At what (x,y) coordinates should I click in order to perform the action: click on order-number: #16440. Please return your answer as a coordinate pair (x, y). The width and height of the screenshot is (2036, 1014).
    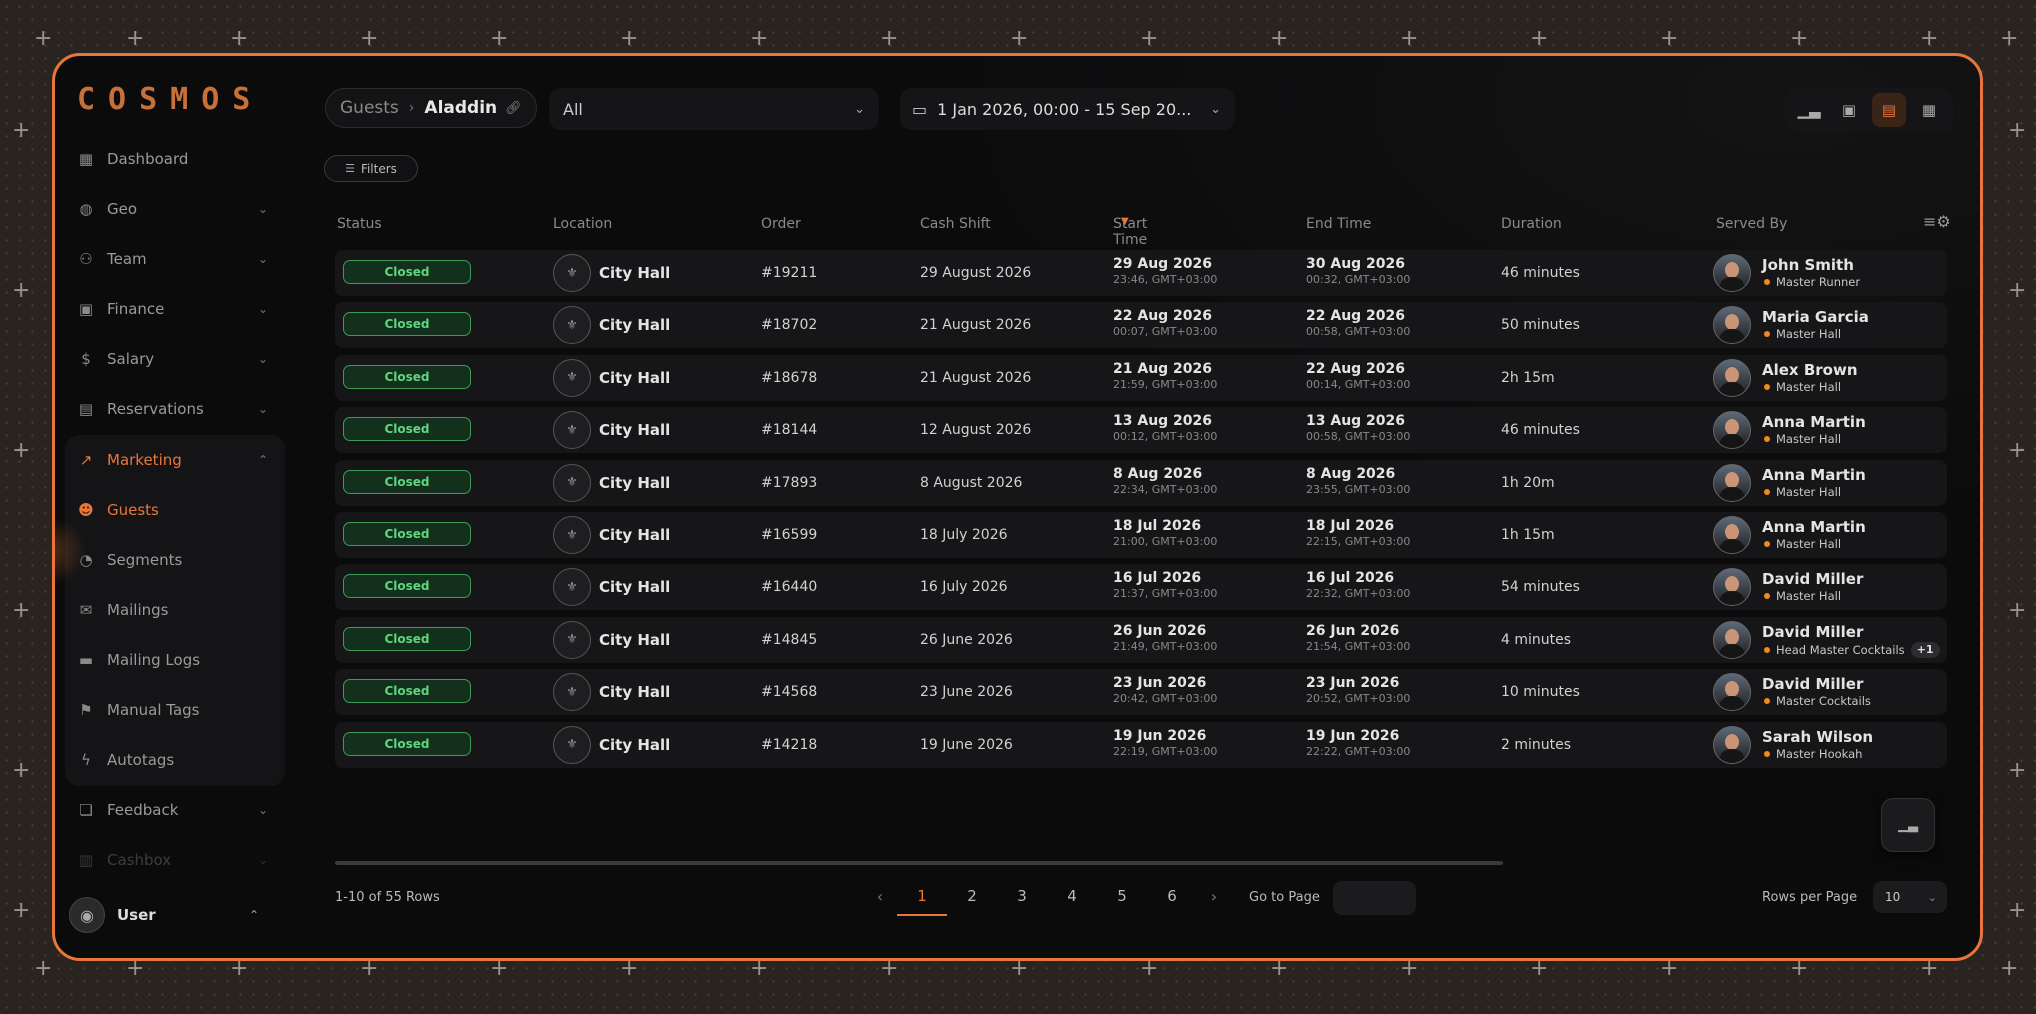
    Looking at the image, I should click on (789, 587).